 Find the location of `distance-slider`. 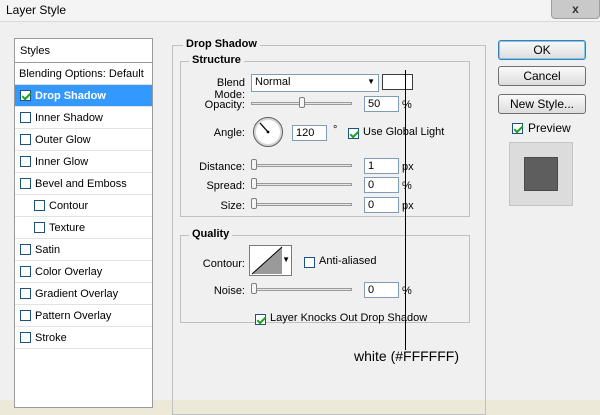

distance-slider is located at coordinates (301, 165).